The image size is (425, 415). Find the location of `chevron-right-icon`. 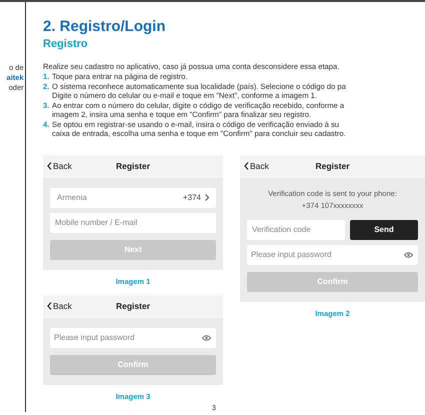

chevron-right-icon is located at coordinates (207, 197).